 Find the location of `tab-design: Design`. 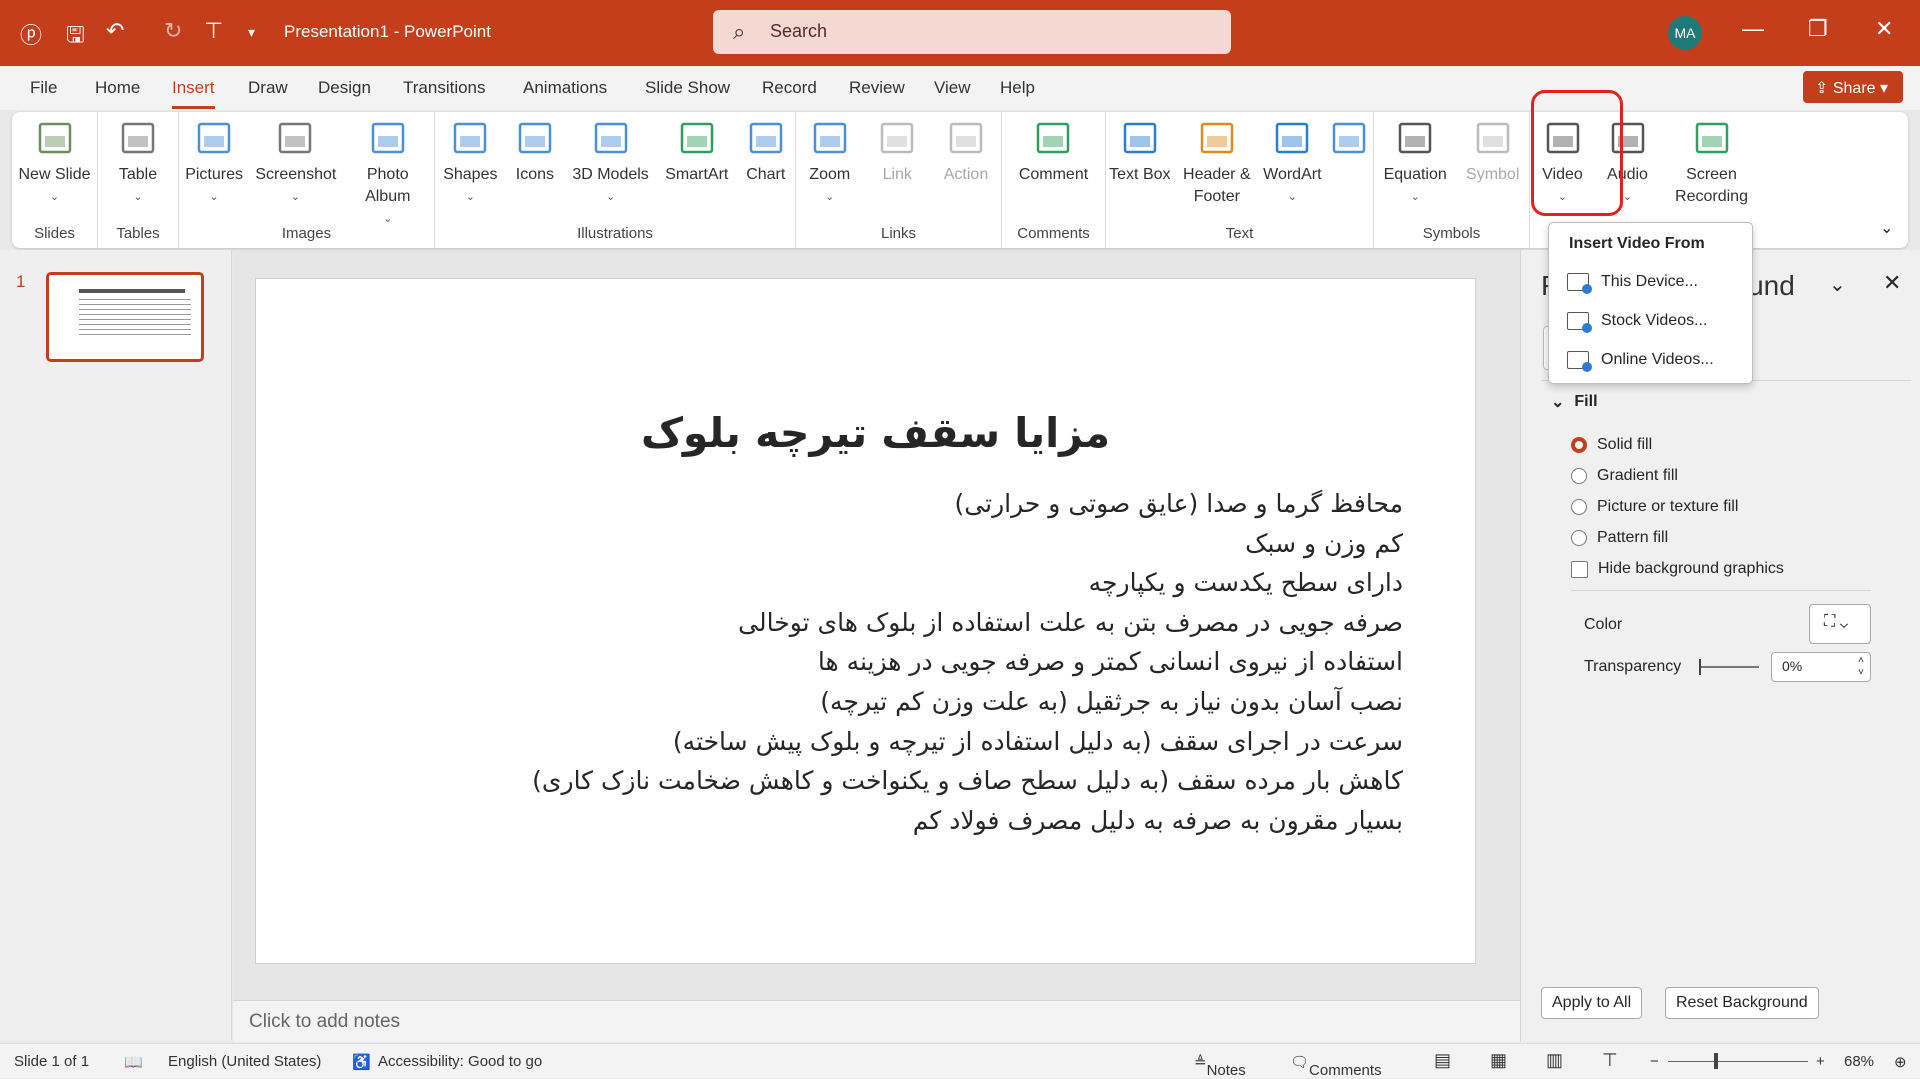

tab-design: Design is located at coordinates (344, 88).